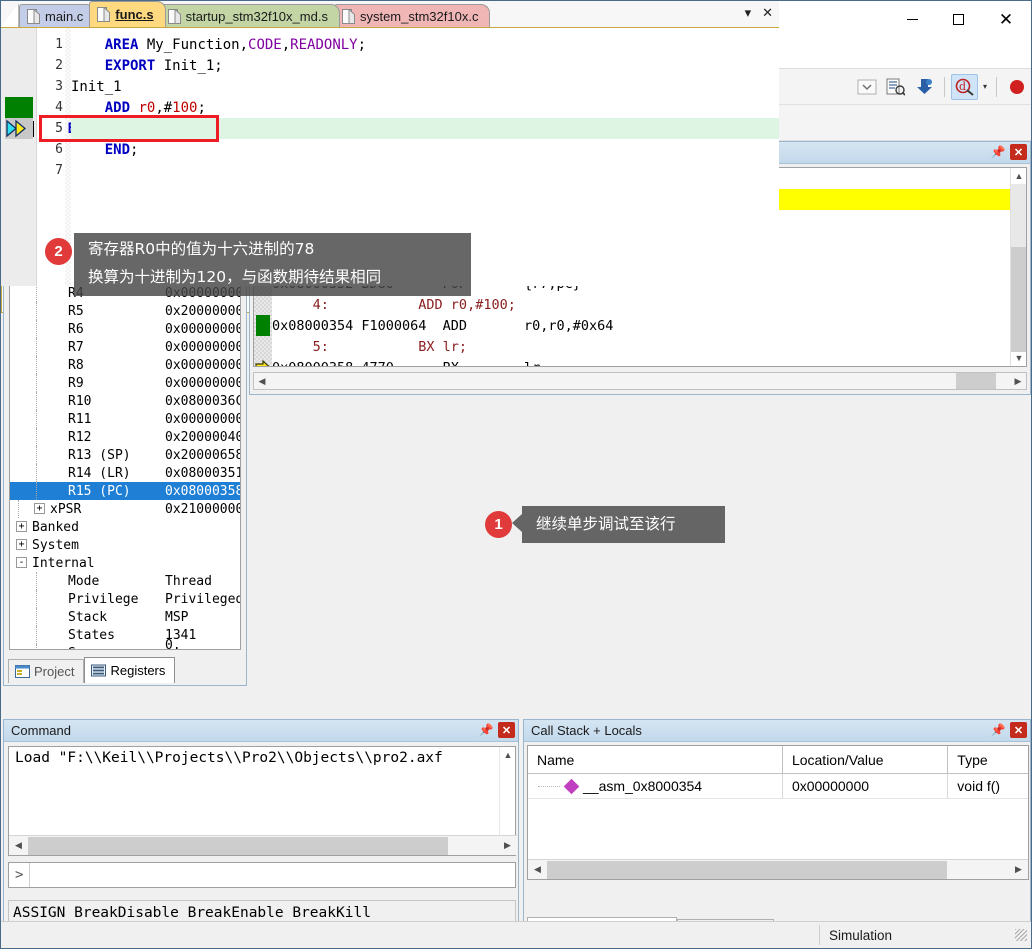 This screenshot has height=949, width=1032. I want to click on callout-2-line-2: 换算为十进制为120，与函数期待结果相同, so click(235, 277).